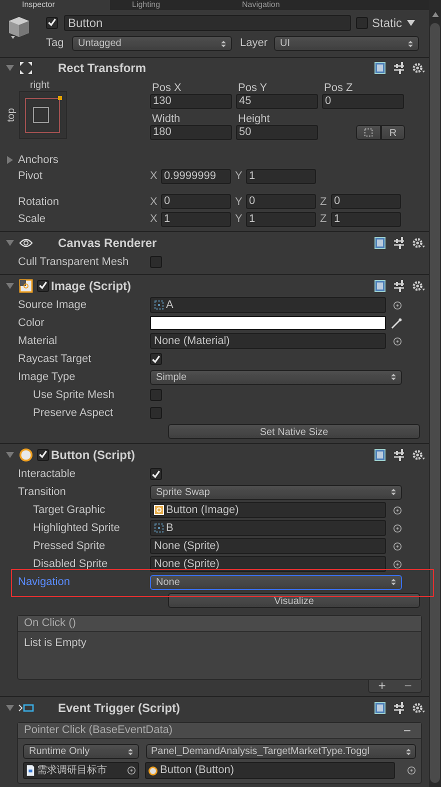  I want to click on property-label: Preserve Aspect, so click(73, 413).